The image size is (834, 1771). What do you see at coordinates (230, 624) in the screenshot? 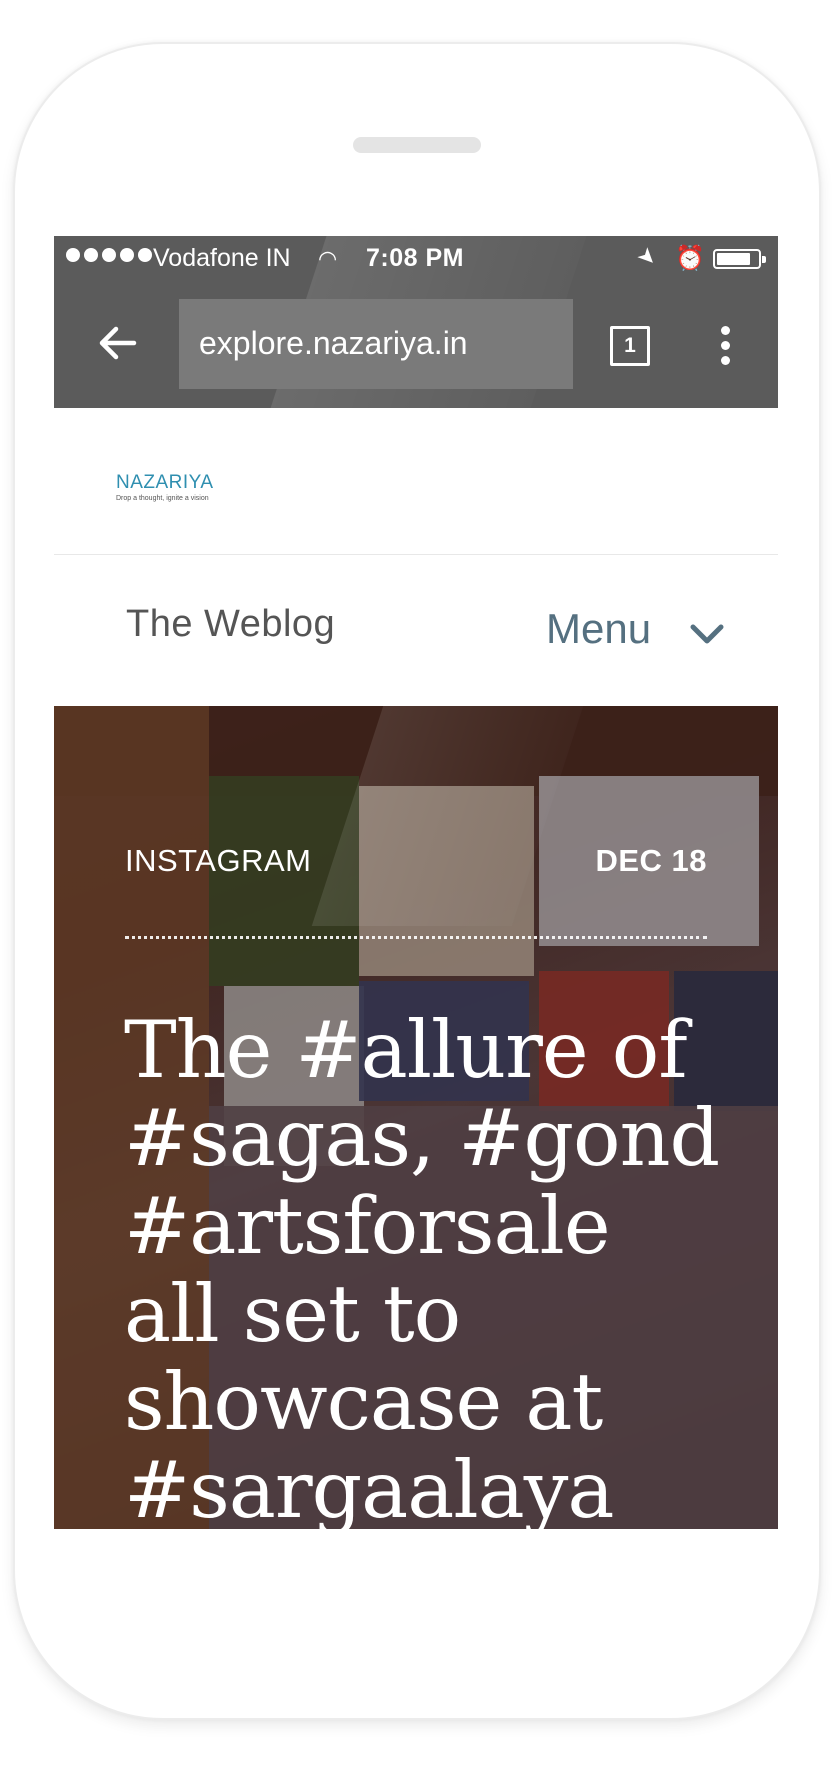
I see `blog-title: The Weblog` at bounding box center [230, 624].